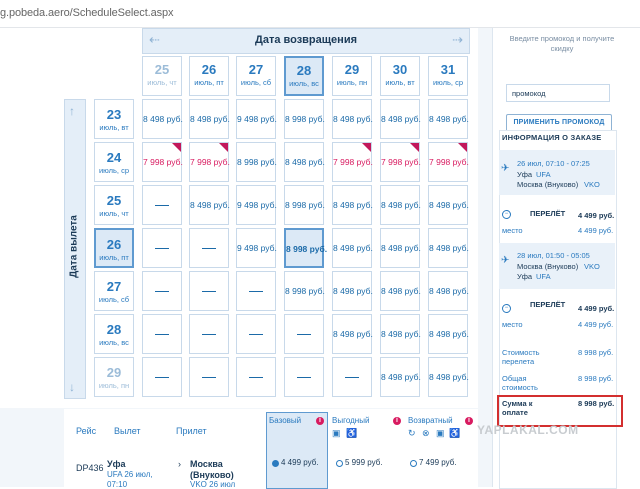 This screenshot has width=640, height=489. Describe the element at coordinates (114, 385) in the screenshot. I see `date-weekday: июль, пн` at that location.